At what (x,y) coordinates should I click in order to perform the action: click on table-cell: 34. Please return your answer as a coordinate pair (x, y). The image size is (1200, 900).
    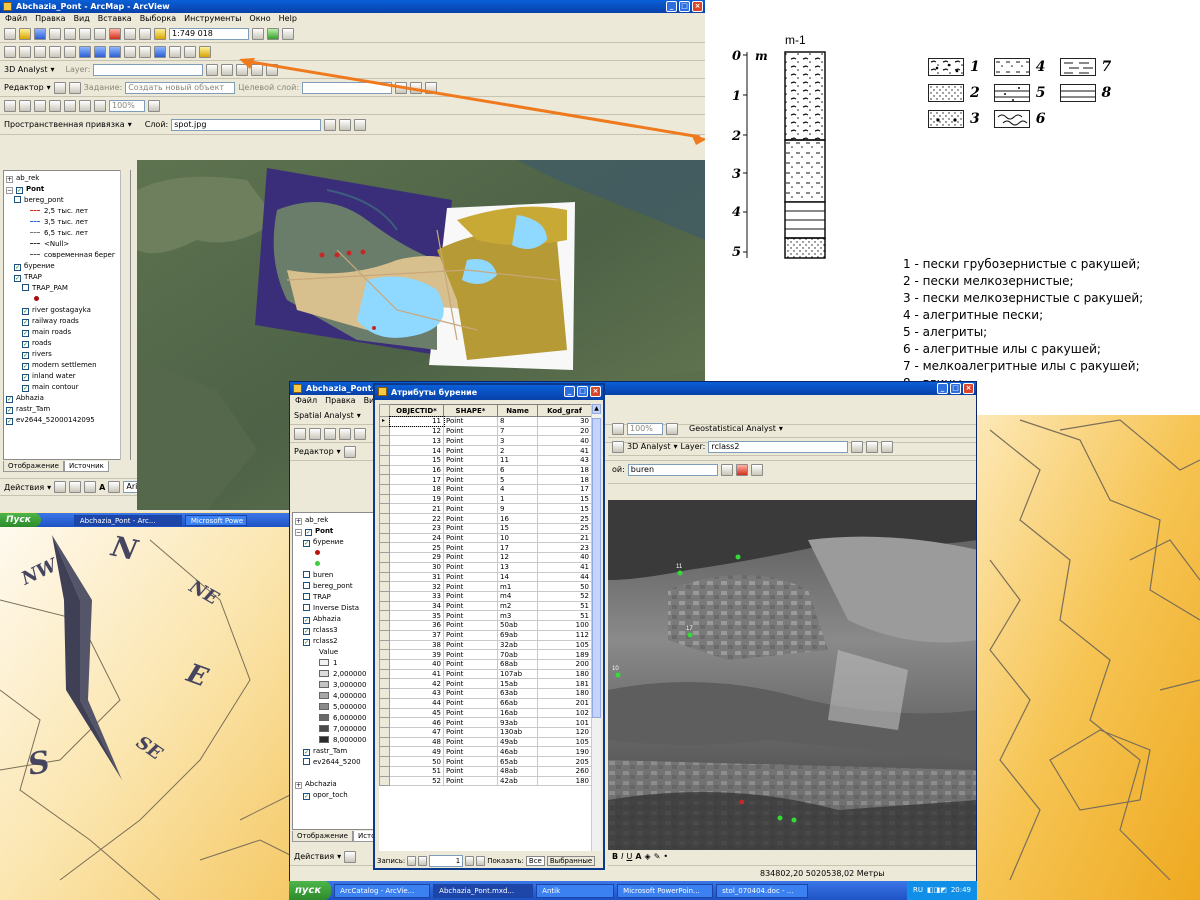
    Looking at the image, I should click on (416, 606).